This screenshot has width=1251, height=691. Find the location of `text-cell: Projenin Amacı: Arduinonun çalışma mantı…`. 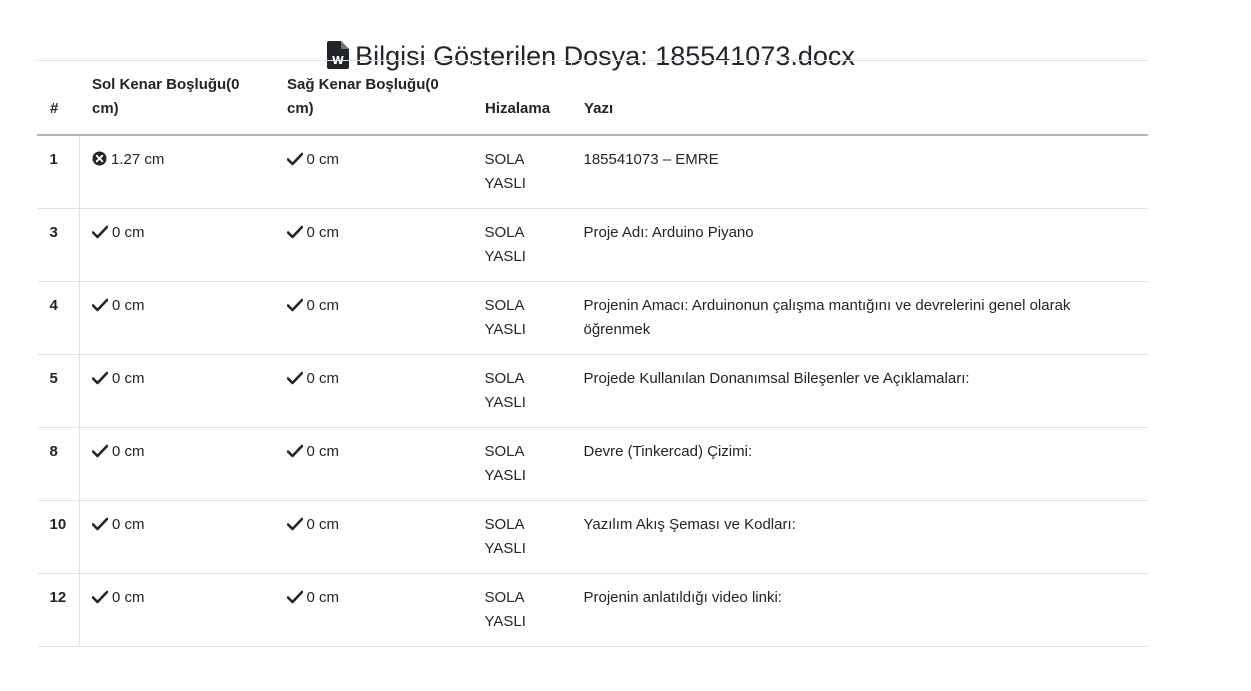

text-cell: Projenin Amacı: Arduinonun çalışma mantı… is located at coordinates (859, 318).